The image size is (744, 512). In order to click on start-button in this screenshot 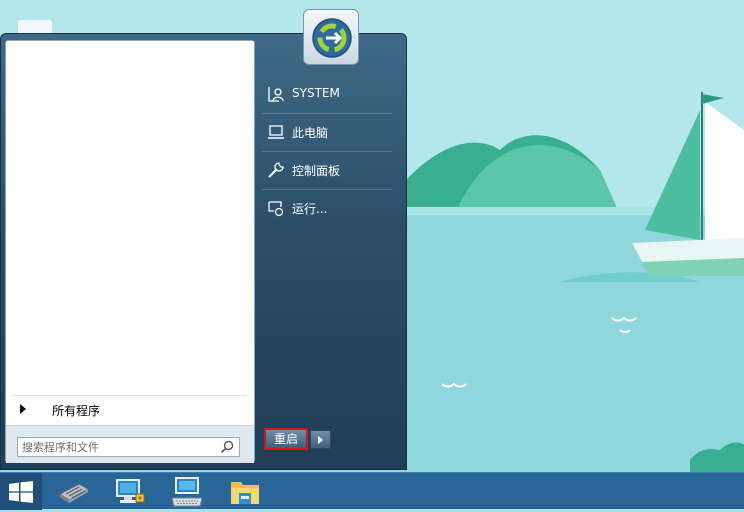, I will do `click(21, 491)`.